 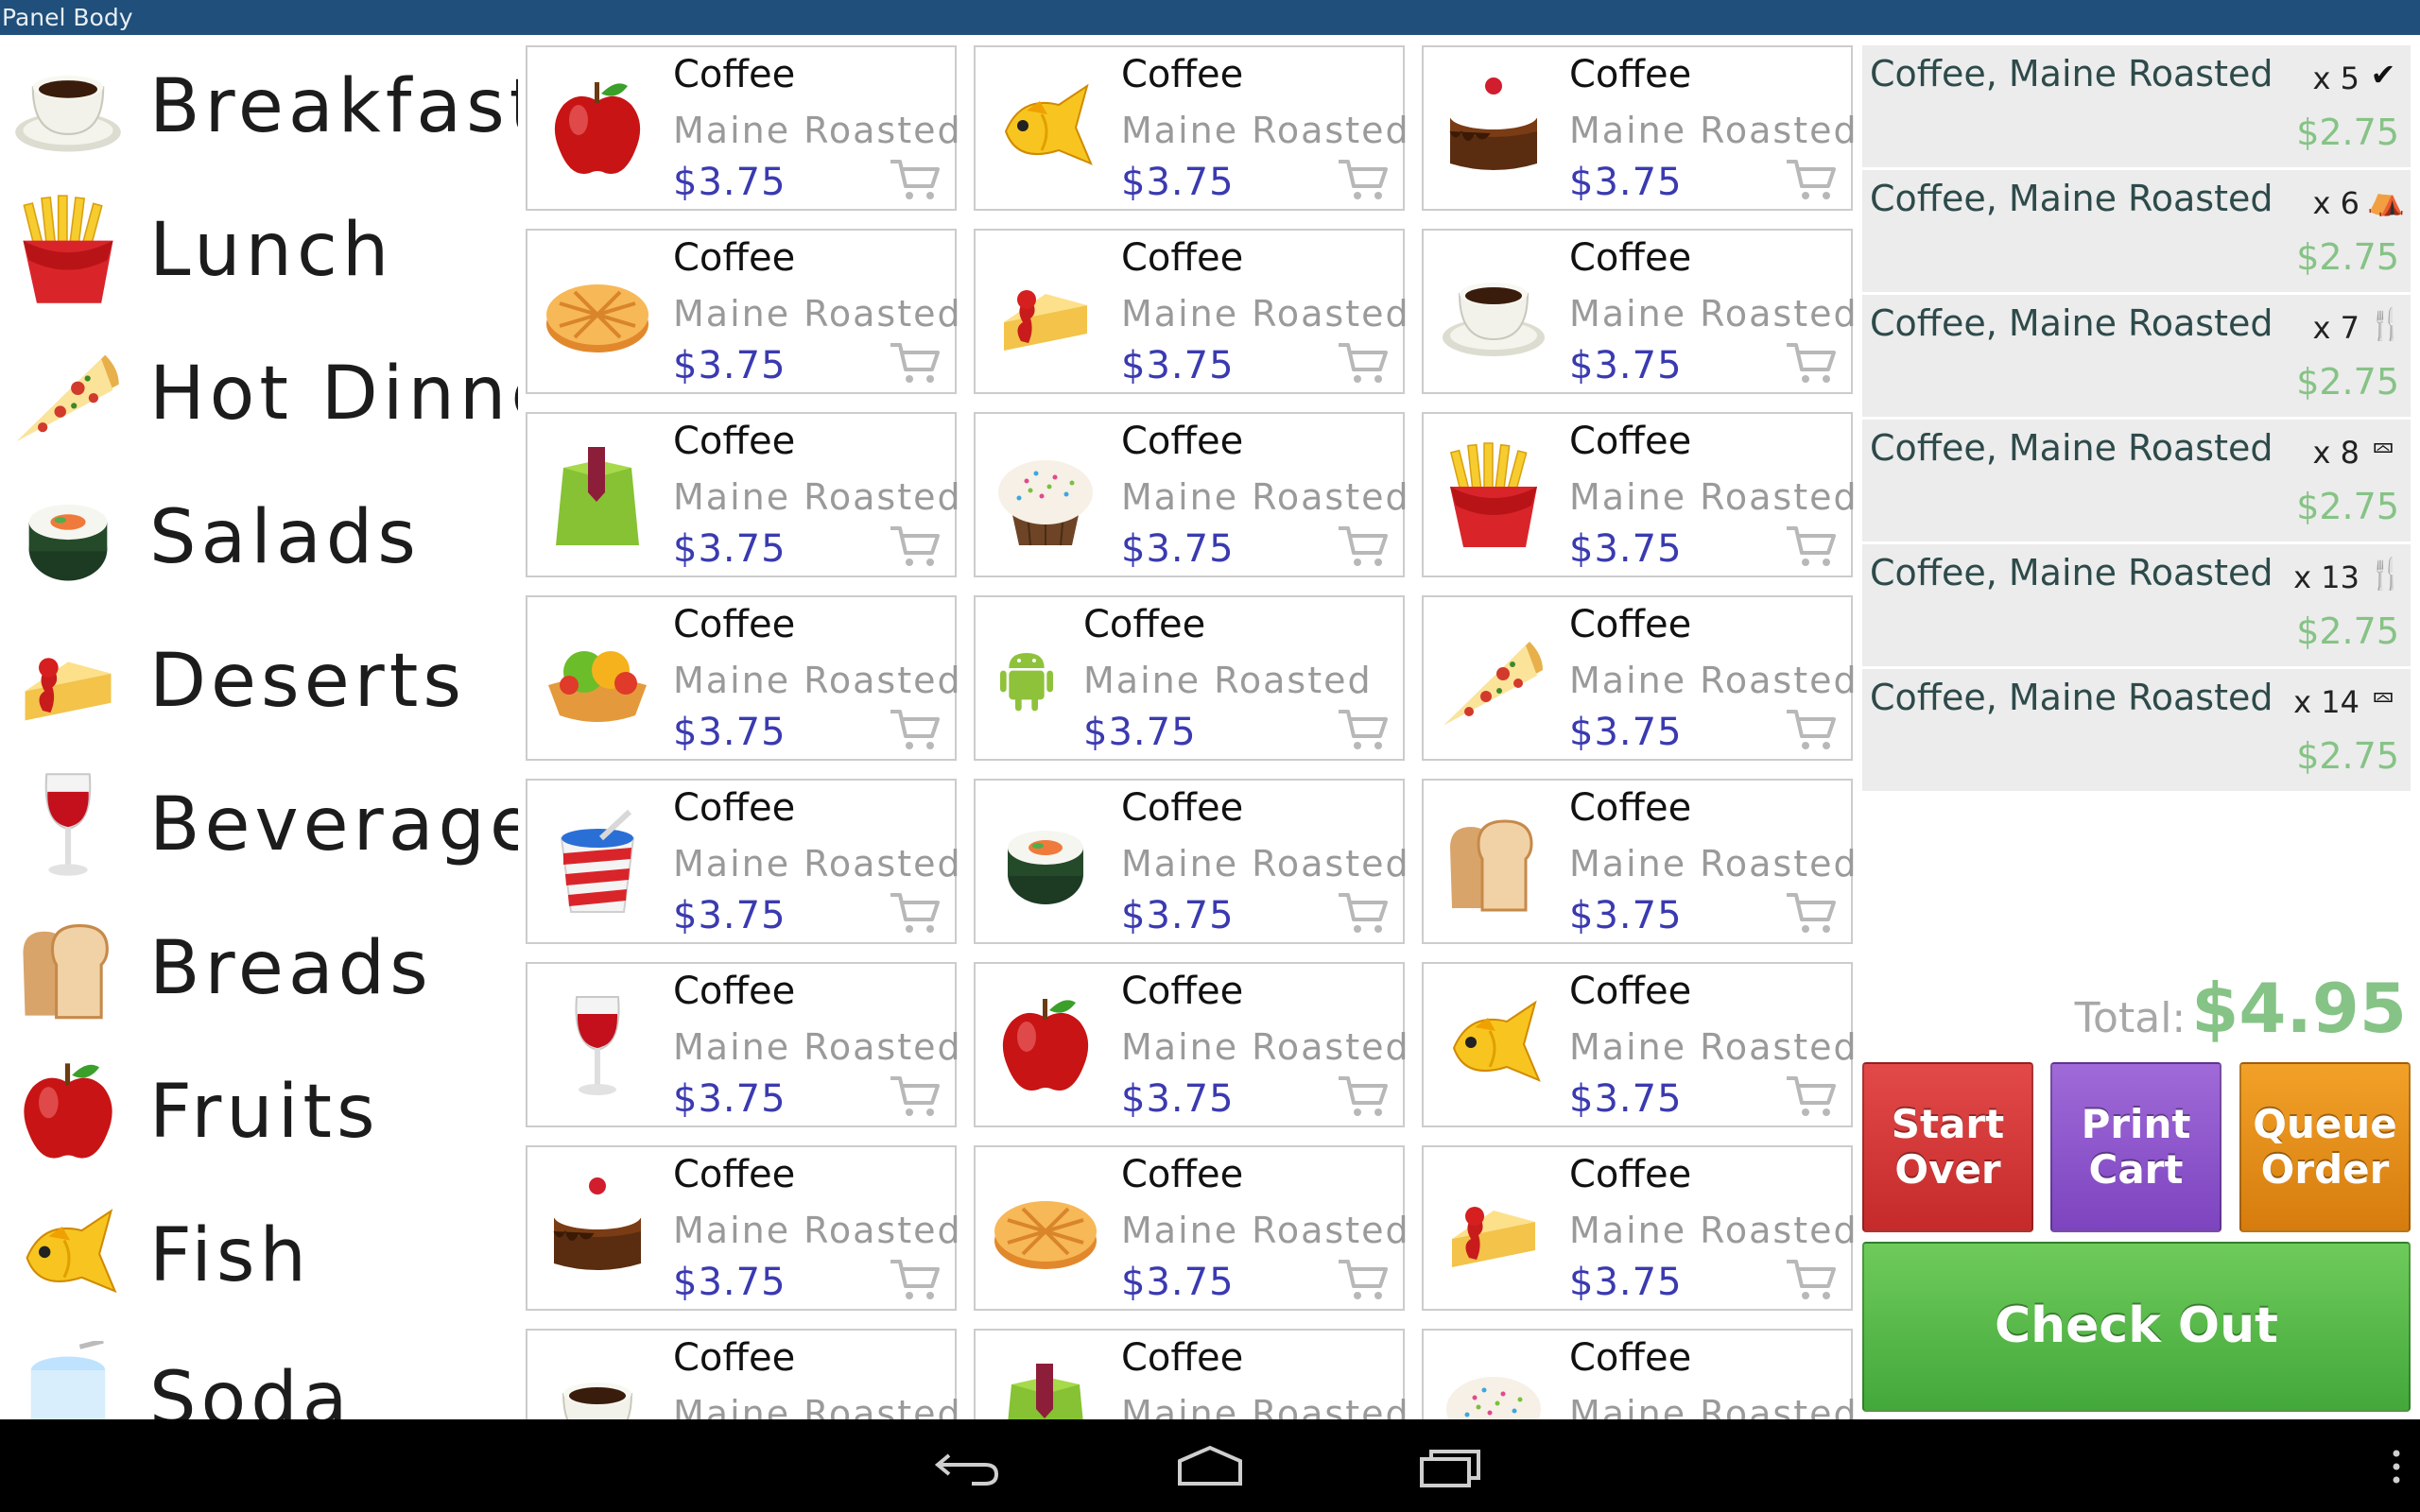 What do you see at coordinates (259, 1112) in the screenshot?
I see `category-item-fruits: Fruits` at bounding box center [259, 1112].